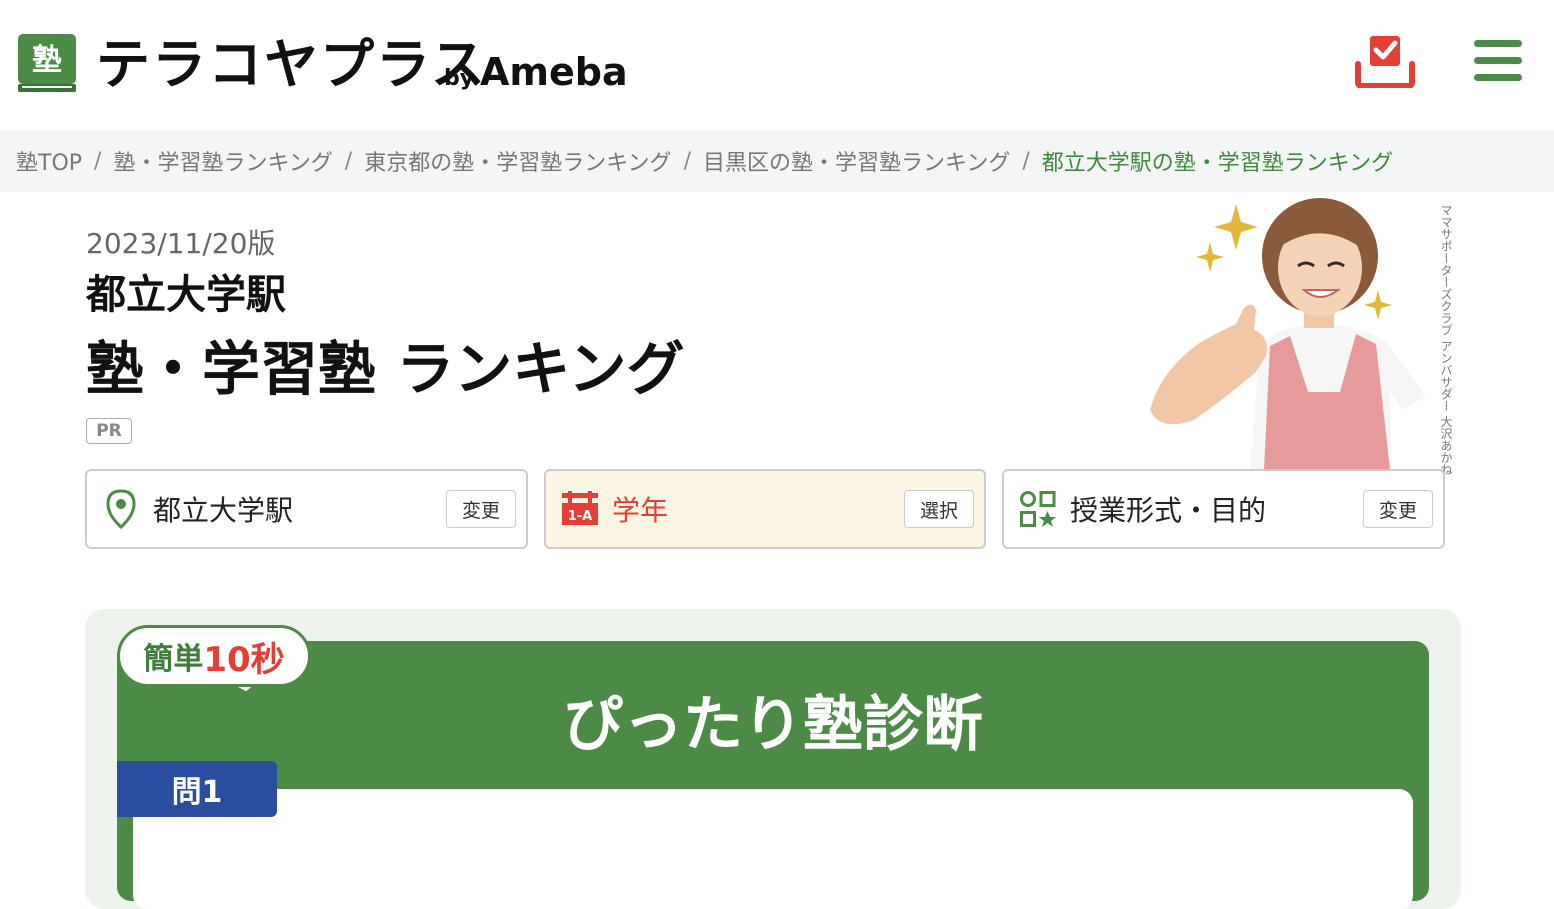 This screenshot has width=1554, height=909. I want to click on grade-sign-icon: 1-A, so click(580, 509).